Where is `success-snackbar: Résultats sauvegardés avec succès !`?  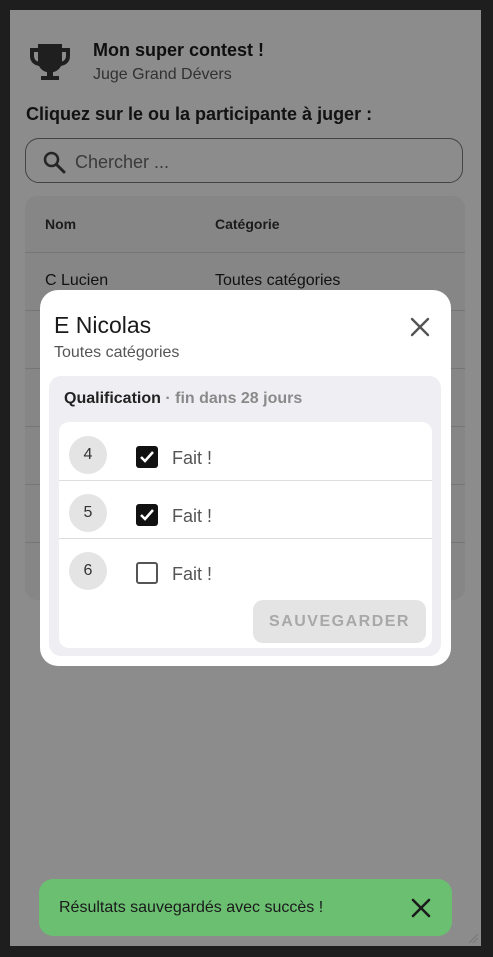 success-snackbar: Résultats sauvegardés avec succès ! is located at coordinates (245, 907).